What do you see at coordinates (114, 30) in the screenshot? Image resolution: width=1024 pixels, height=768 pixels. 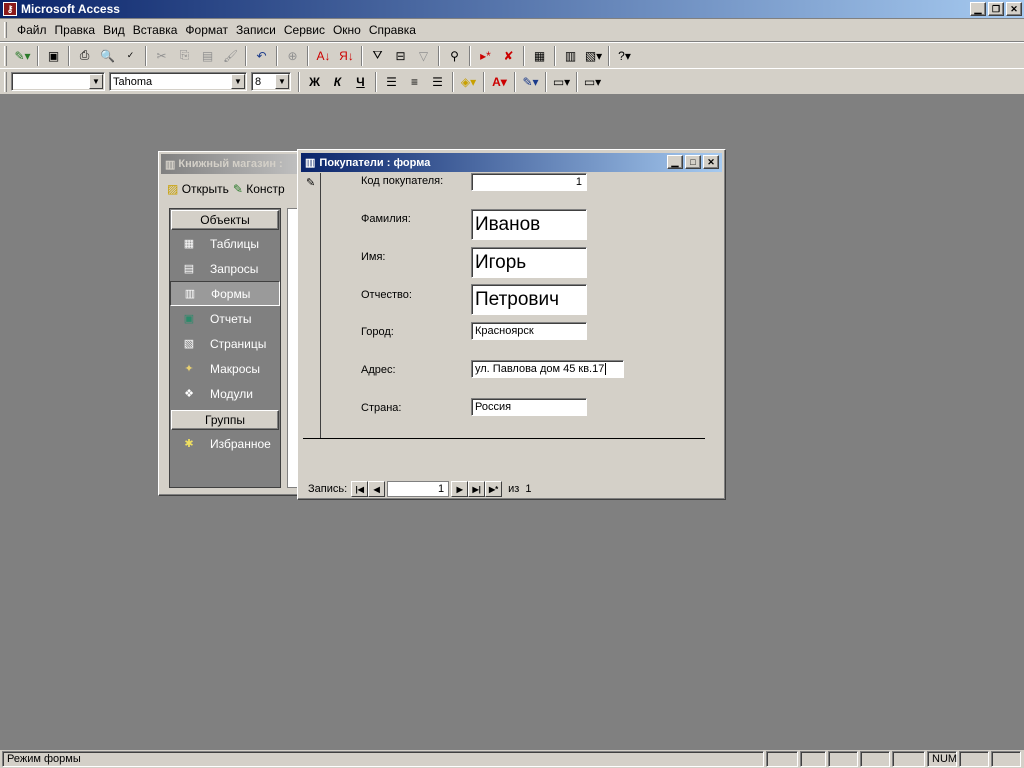 I see `menu-view: Вид` at bounding box center [114, 30].